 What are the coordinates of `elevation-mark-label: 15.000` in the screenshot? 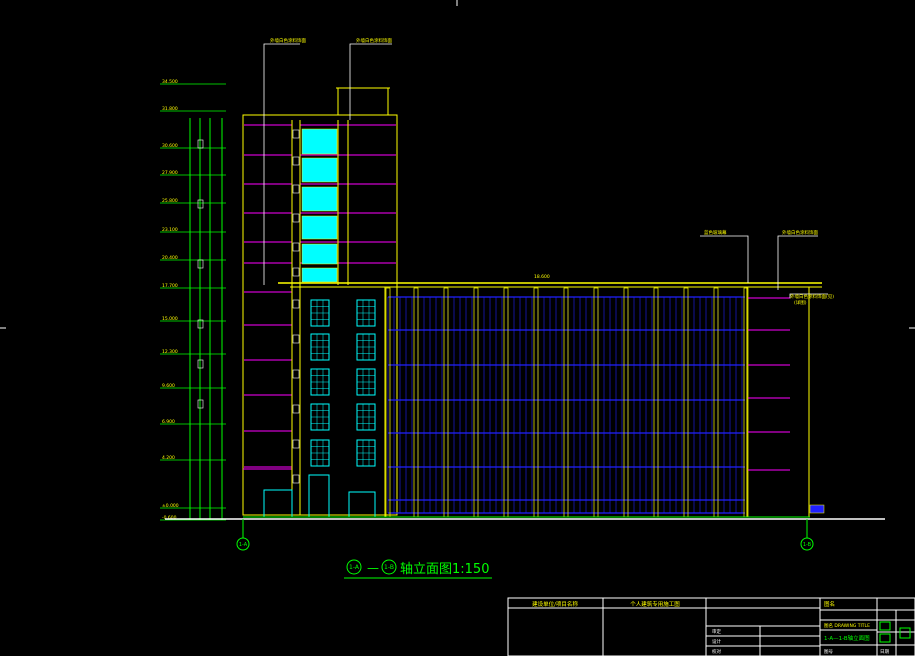 It's located at (170, 319).